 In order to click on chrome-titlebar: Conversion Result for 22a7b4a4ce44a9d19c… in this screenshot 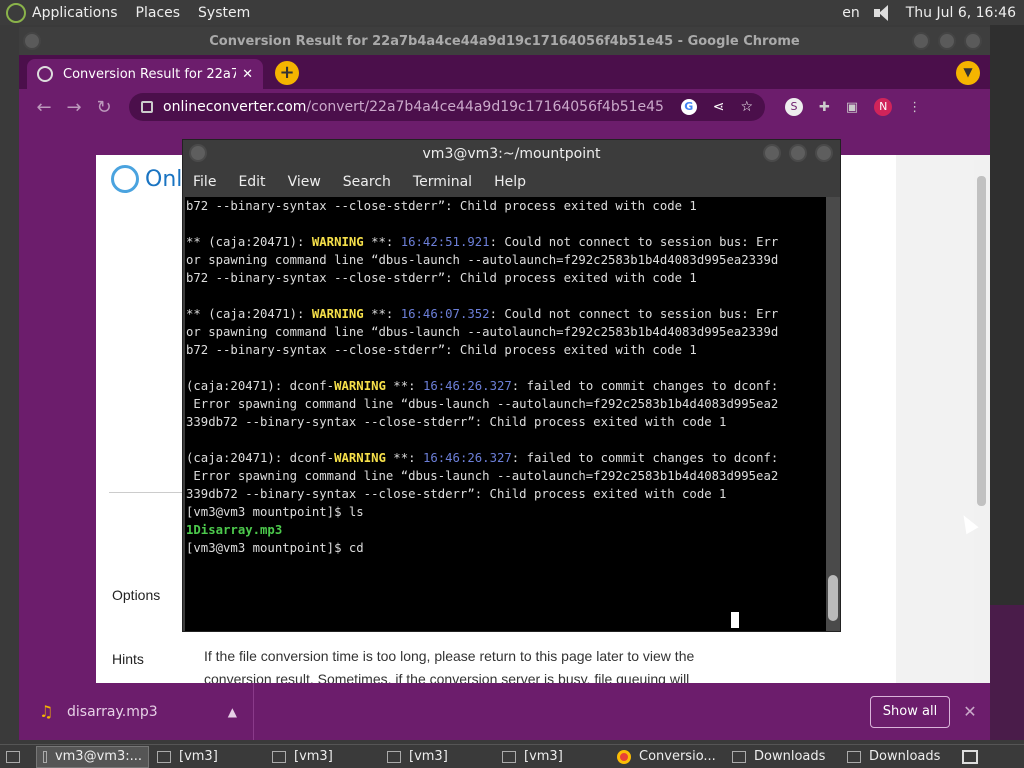, I will do `click(504, 41)`.